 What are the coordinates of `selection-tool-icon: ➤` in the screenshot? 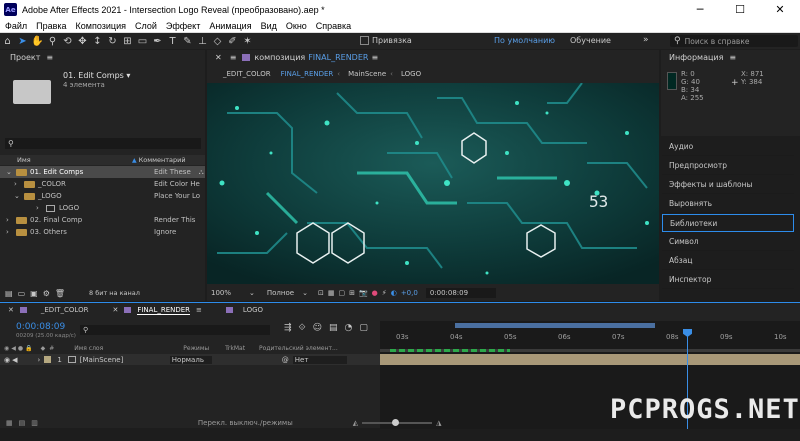 It's located at (22, 41).